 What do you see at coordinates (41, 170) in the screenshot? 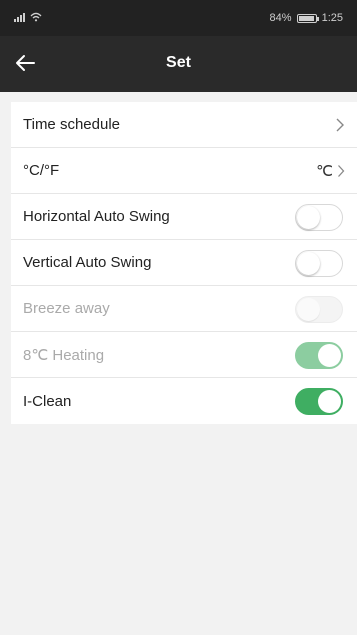
I see `settings-row-label: °C/°F` at bounding box center [41, 170].